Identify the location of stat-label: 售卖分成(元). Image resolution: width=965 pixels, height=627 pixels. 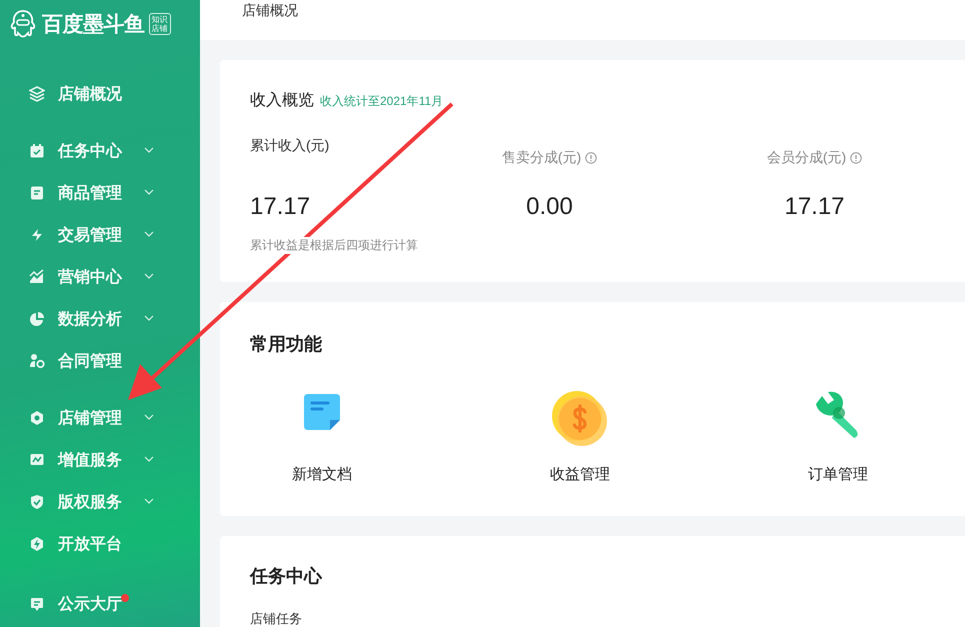
(542, 158).